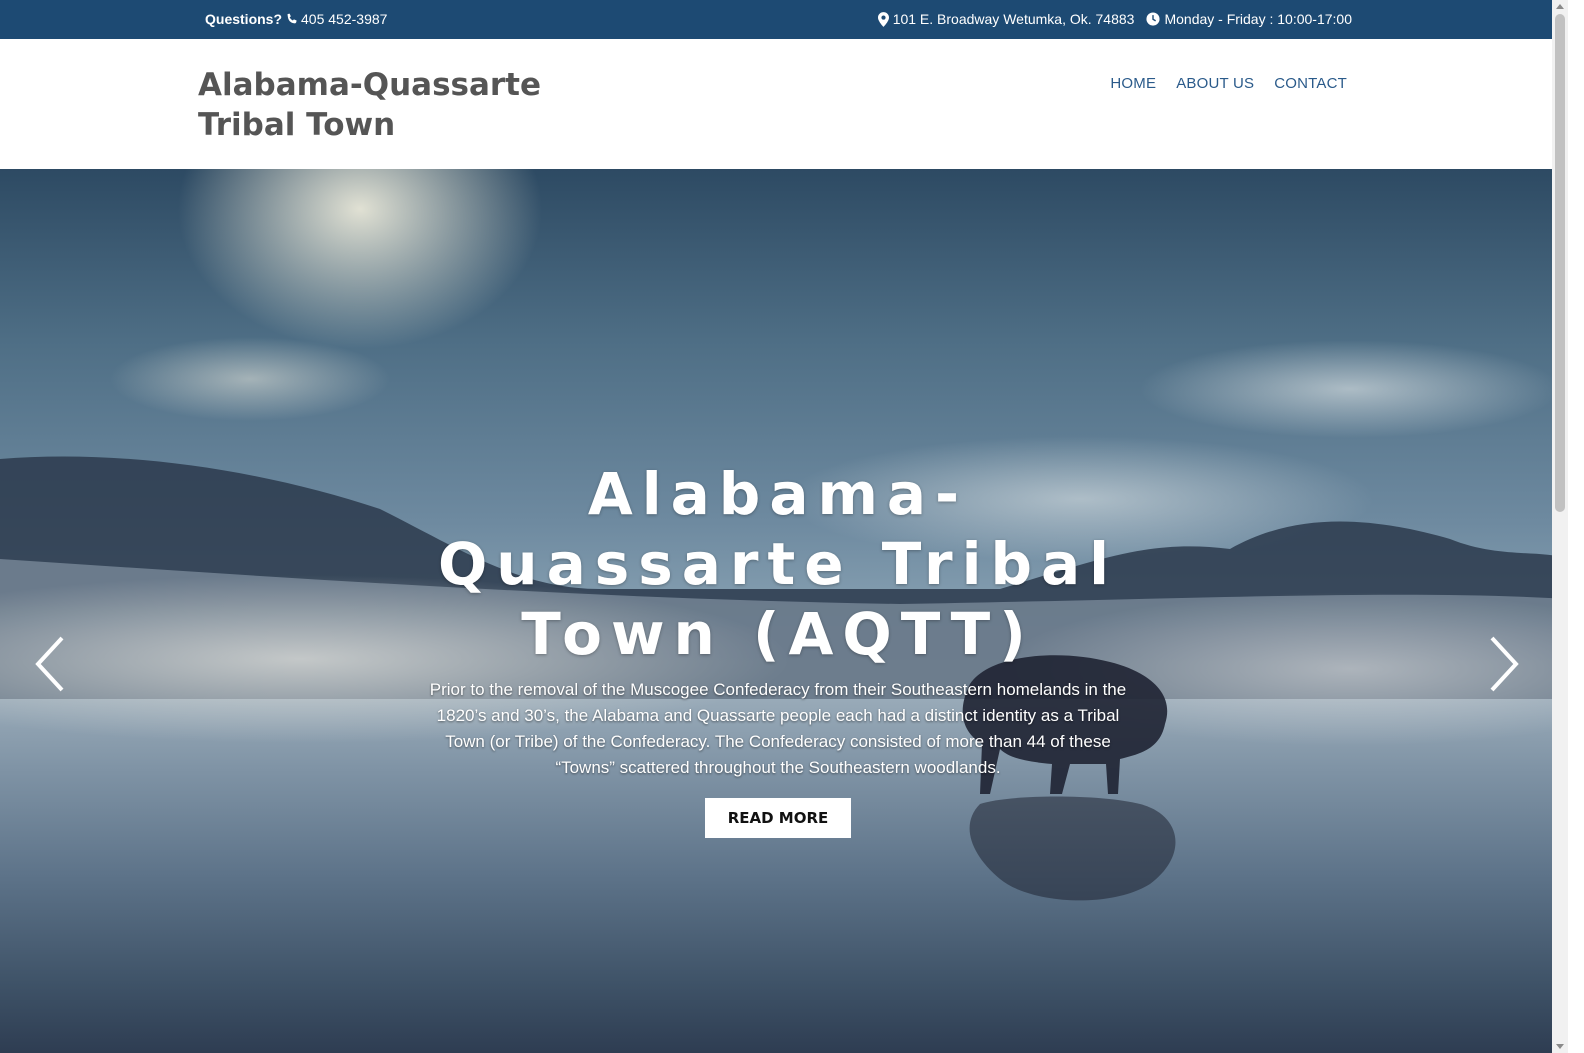 The image size is (1584, 1053). I want to click on nav-contact: CONTACT, so click(1310, 83).